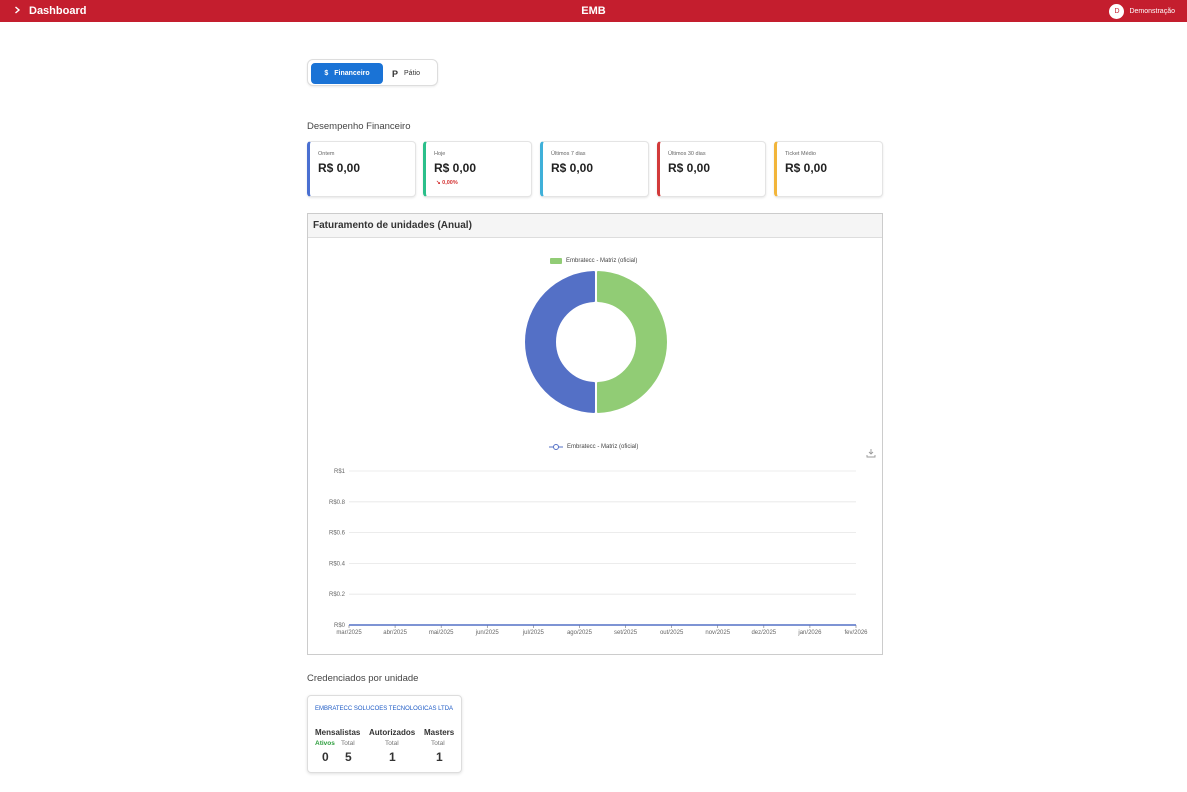 The width and height of the screenshot is (1187, 792). Describe the element at coordinates (800, 154) in the screenshot. I see `kpi-label: Ticket Médio` at that location.